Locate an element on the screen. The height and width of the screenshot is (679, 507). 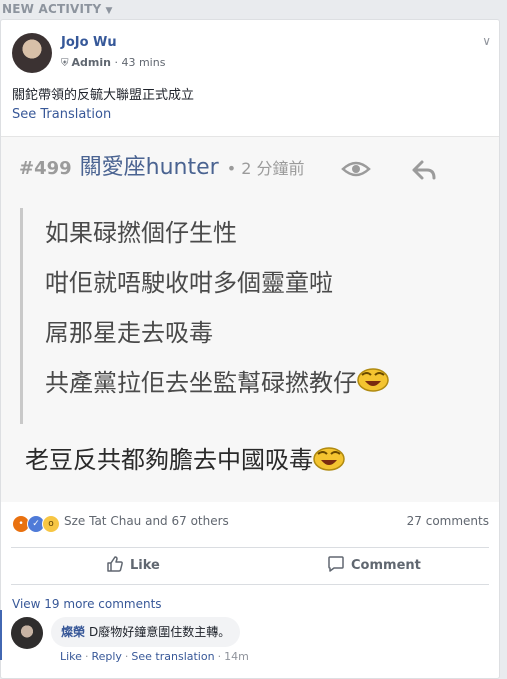
new-activity-header: NEW ACTIVITY ▼ is located at coordinates (56, 9).